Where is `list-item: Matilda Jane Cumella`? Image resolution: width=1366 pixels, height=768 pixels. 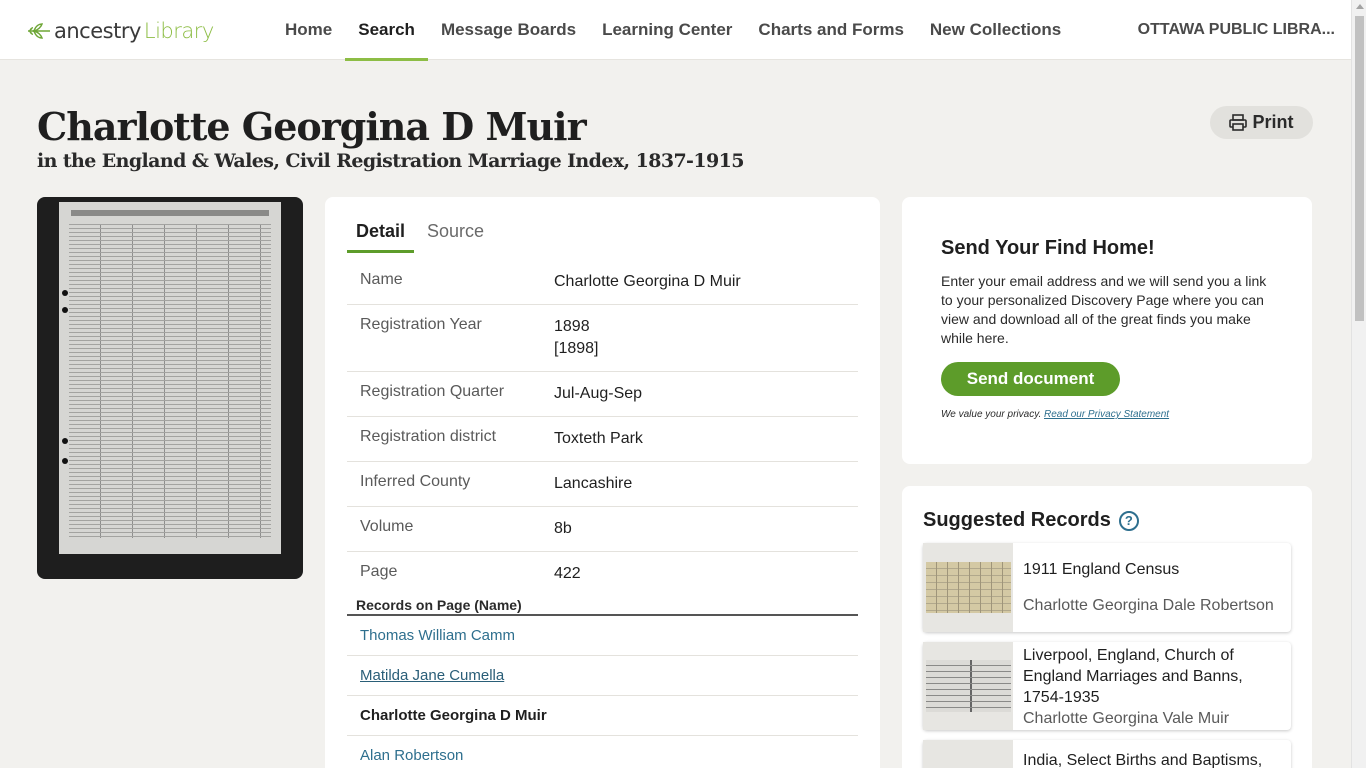 list-item: Matilda Jane Cumella is located at coordinates (602, 676).